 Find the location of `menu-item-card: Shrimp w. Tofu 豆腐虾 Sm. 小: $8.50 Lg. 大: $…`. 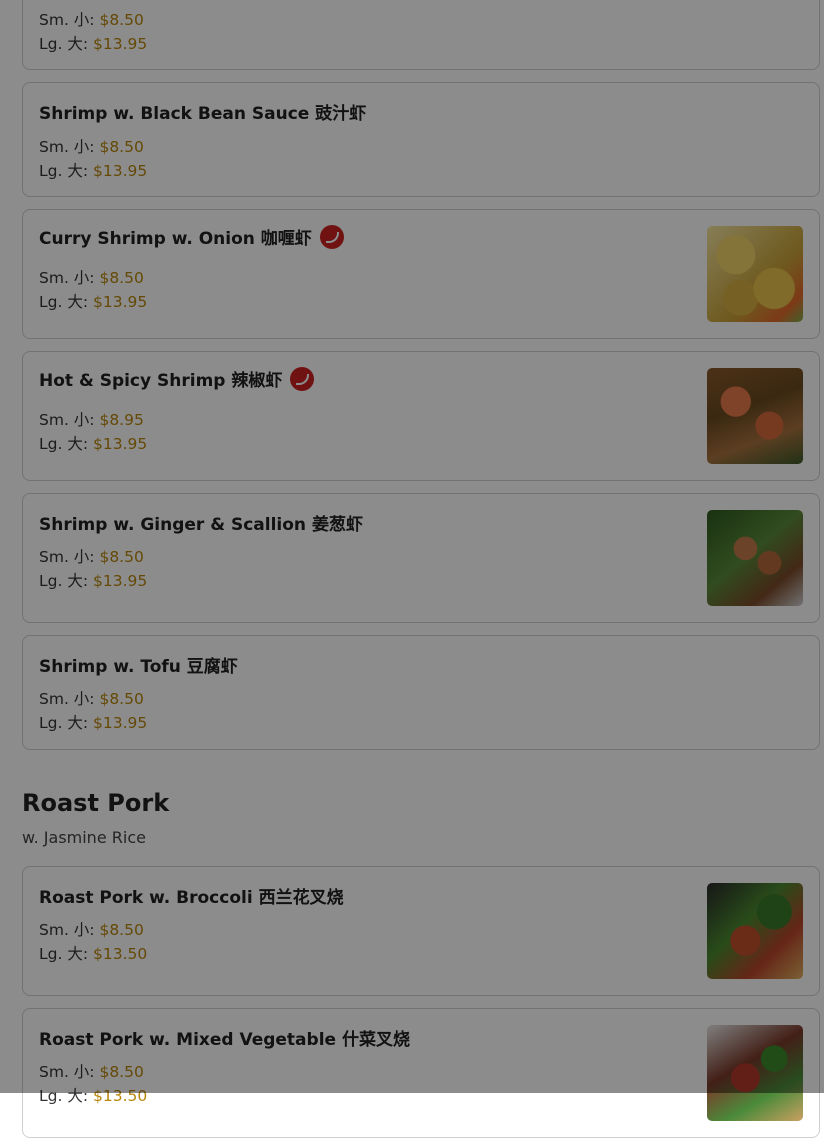

menu-item-card: Shrimp w. Tofu 豆腐虾 Sm. 小: $8.50 Lg. 大: $… is located at coordinates (421, 692).